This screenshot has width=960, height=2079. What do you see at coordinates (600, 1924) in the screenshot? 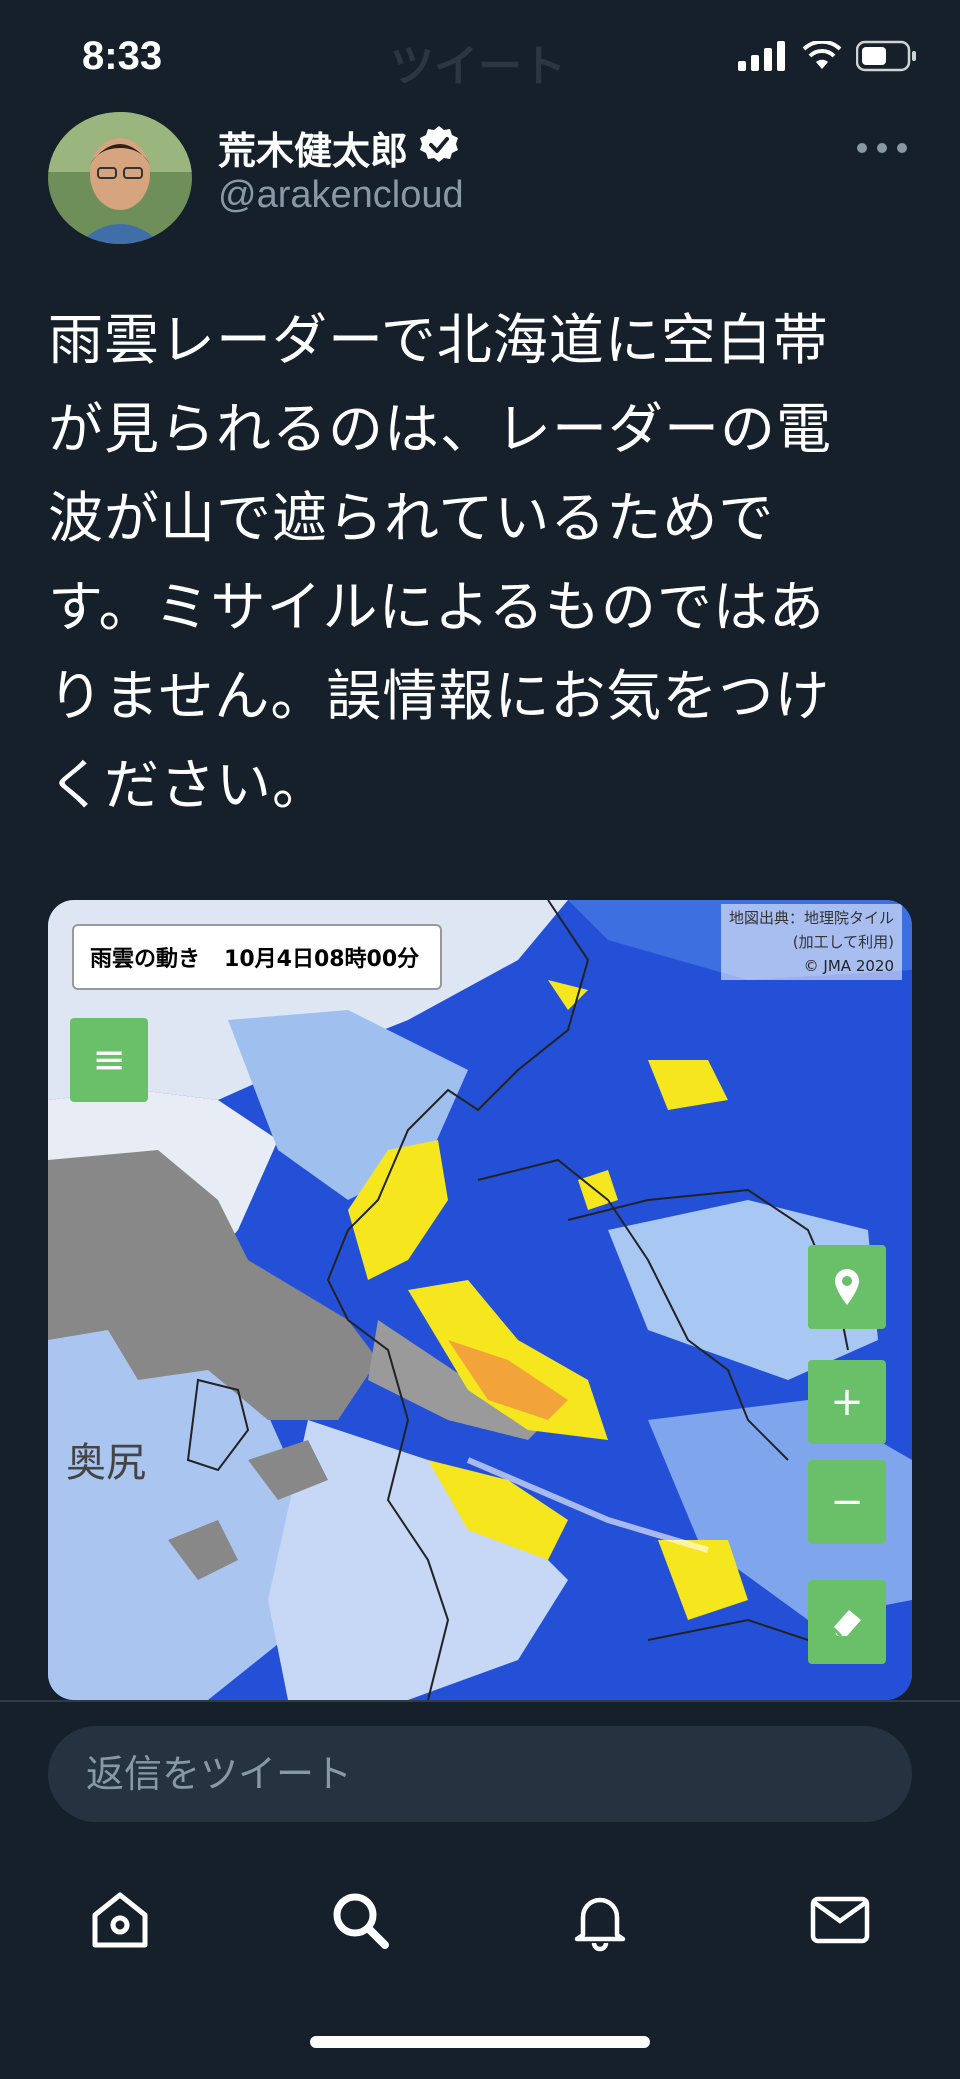
I see `bell-icon` at bounding box center [600, 1924].